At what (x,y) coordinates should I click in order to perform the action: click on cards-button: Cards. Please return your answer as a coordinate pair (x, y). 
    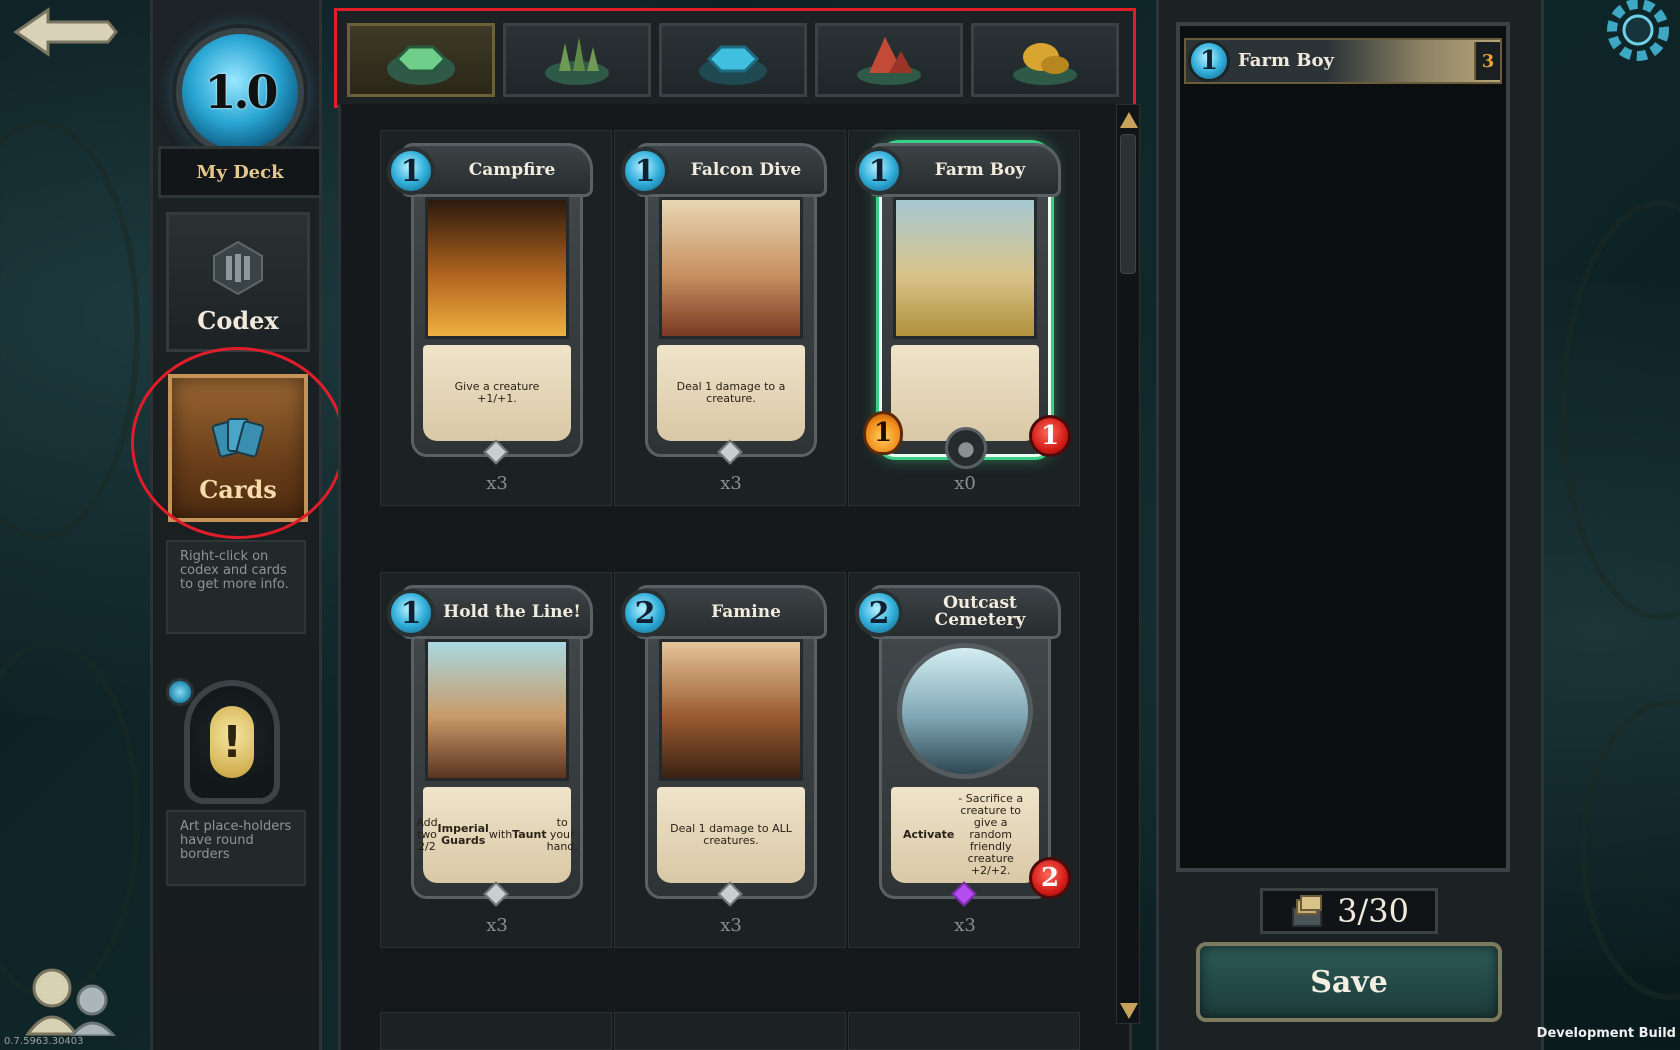
    Looking at the image, I should click on (238, 448).